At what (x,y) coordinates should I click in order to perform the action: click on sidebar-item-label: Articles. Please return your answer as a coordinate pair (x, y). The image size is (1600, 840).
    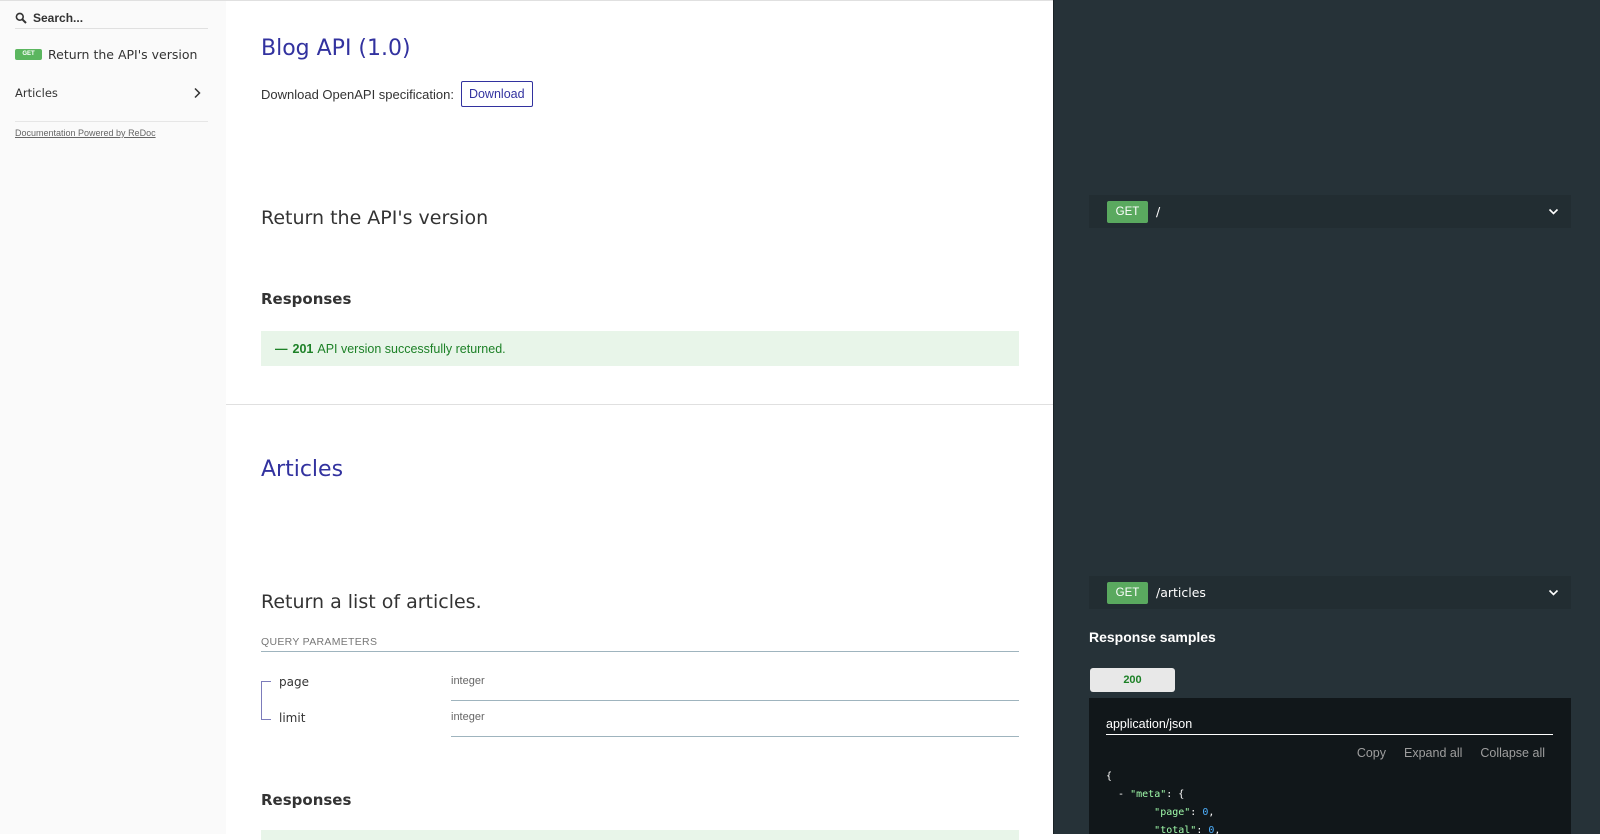
    Looking at the image, I should click on (36, 93).